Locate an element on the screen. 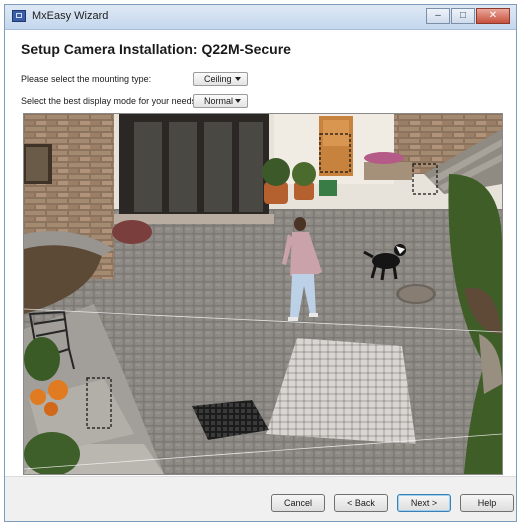  window-controls: – □ ✕ is located at coordinates (468, 16).